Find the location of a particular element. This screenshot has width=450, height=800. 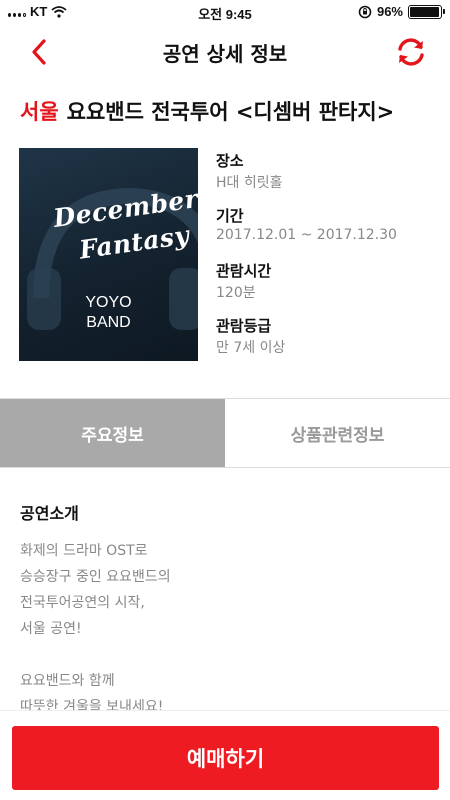

battery-icon is located at coordinates (426, 11).